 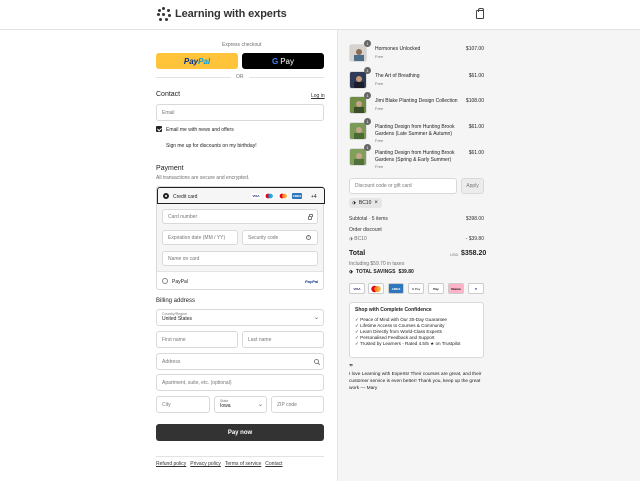 What do you see at coordinates (200, 237) in the screenshot?
I see `expiration-field: Expiration date (MM / YY)` at bounding box center [200, 237].